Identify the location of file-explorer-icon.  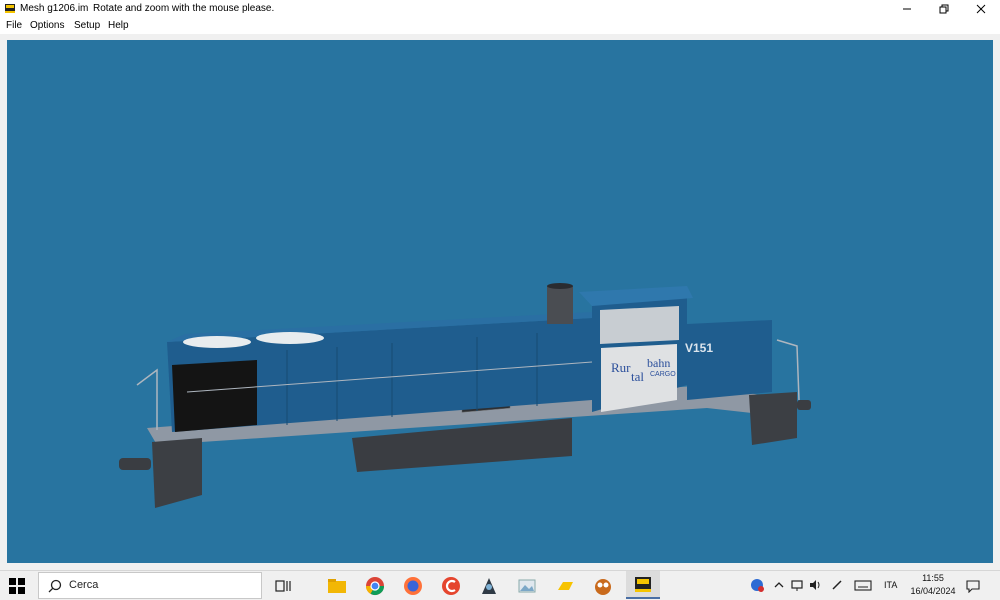
(337, 586).